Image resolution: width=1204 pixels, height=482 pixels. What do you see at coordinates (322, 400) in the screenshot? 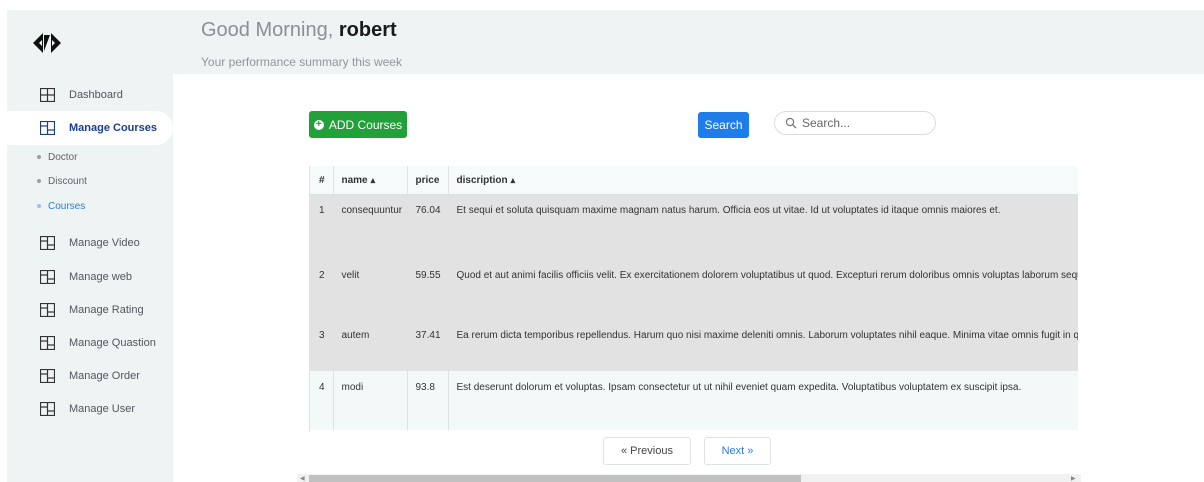
I see `cell-index: 4` at bounding box center [322, 400].